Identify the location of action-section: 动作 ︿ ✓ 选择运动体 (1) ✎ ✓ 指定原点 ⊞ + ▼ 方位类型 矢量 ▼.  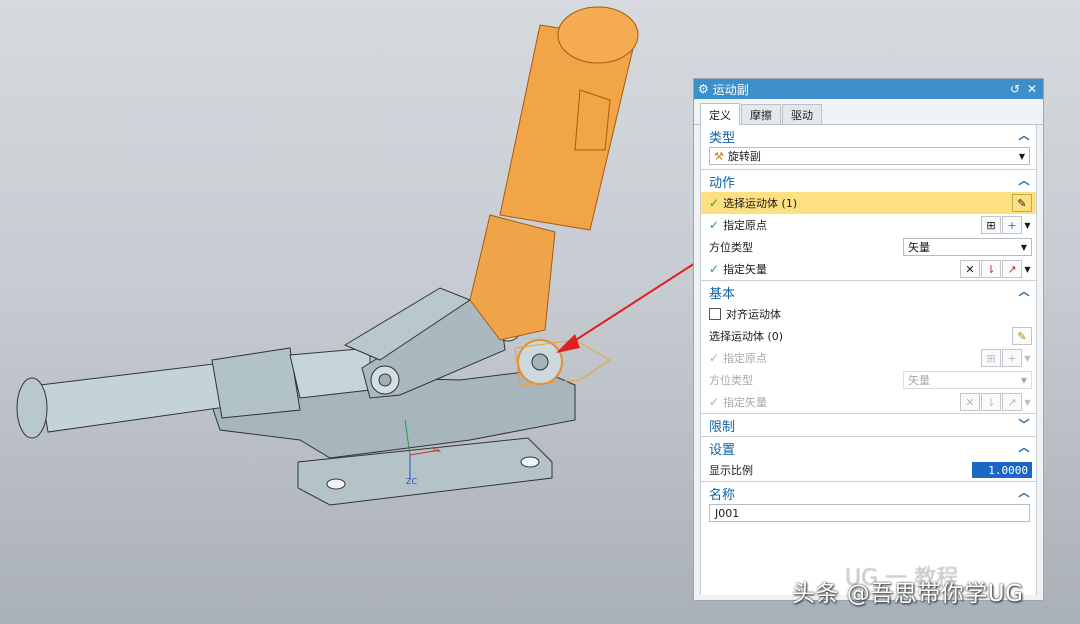
(868, 225).